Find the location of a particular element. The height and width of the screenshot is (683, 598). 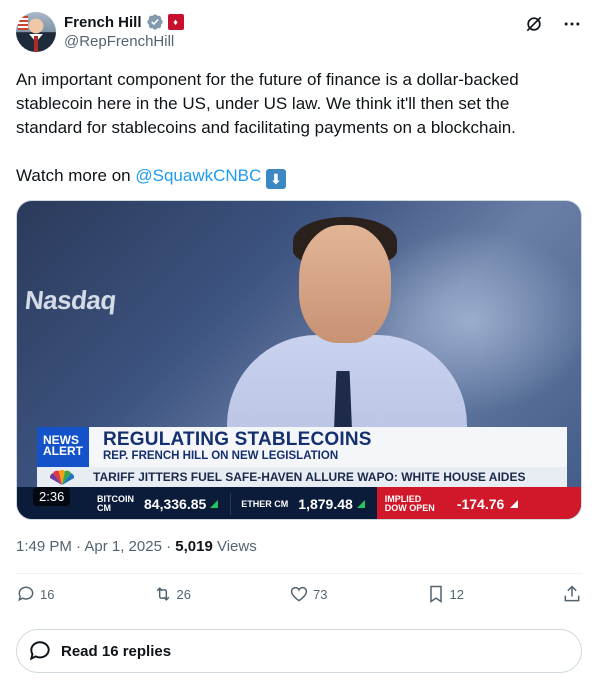

like-button: 73 is located at coordinates (308, 594).